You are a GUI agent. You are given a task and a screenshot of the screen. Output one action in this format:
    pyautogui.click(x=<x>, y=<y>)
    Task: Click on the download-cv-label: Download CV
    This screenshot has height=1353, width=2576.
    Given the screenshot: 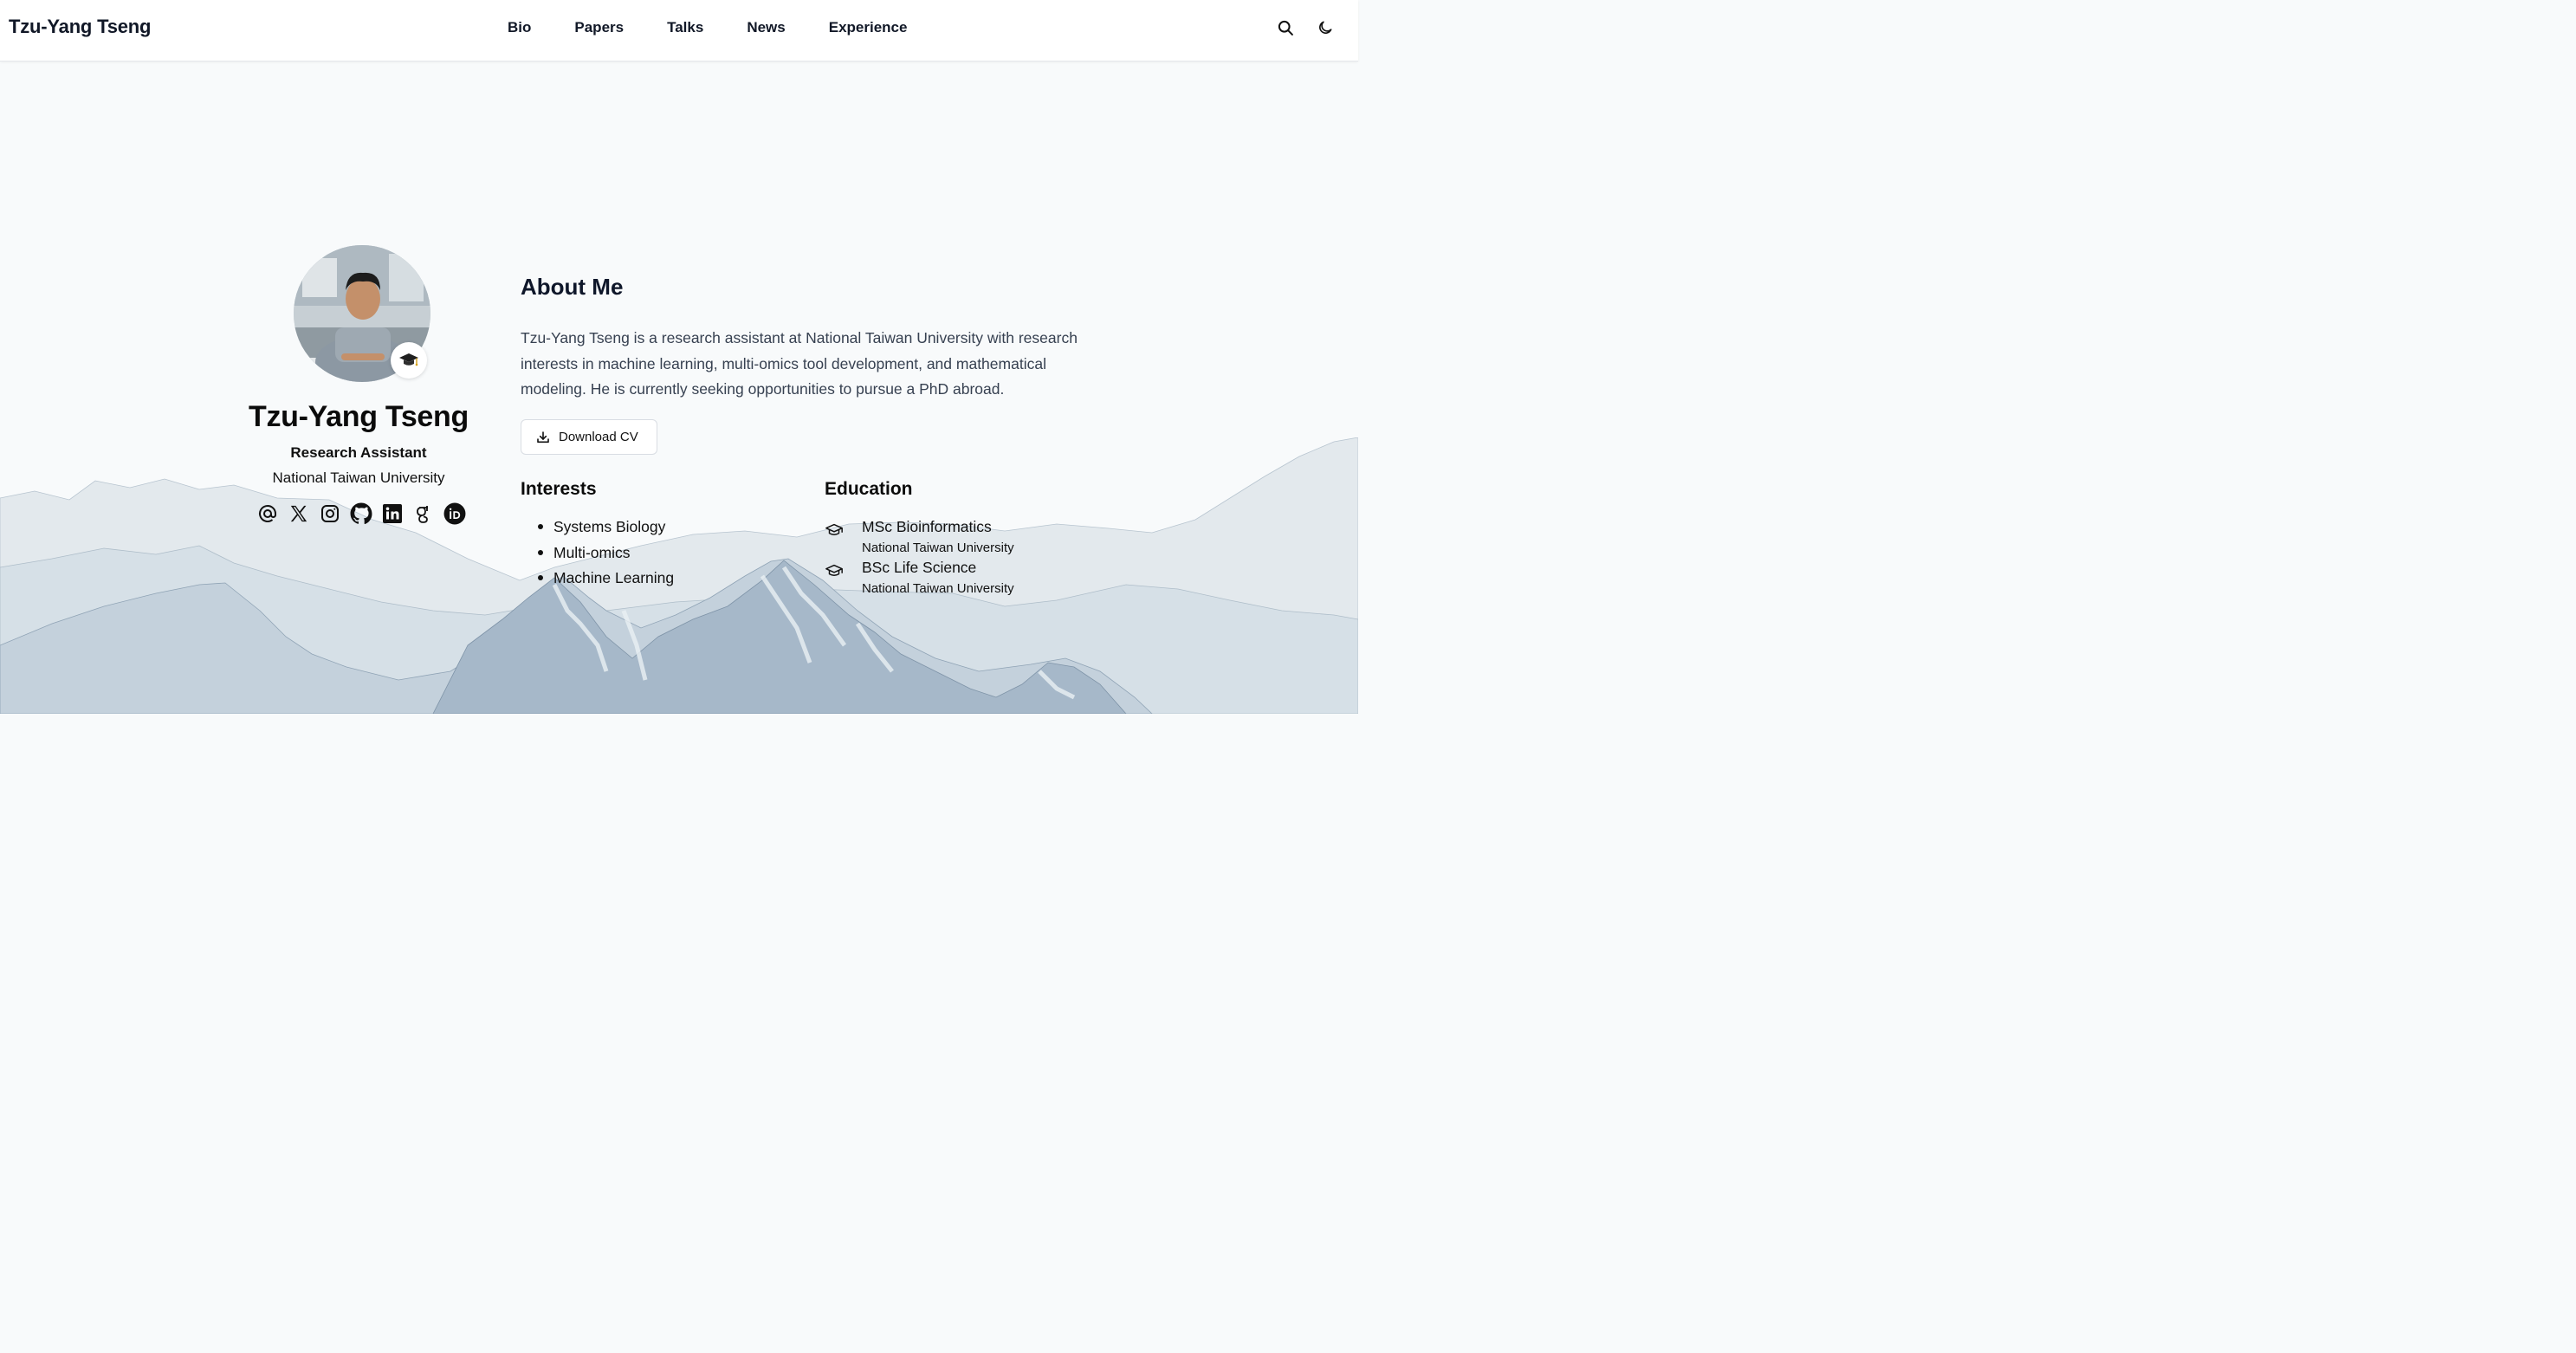 What is the action you would take?
    pyautogui.click(x=598, y=437)
    